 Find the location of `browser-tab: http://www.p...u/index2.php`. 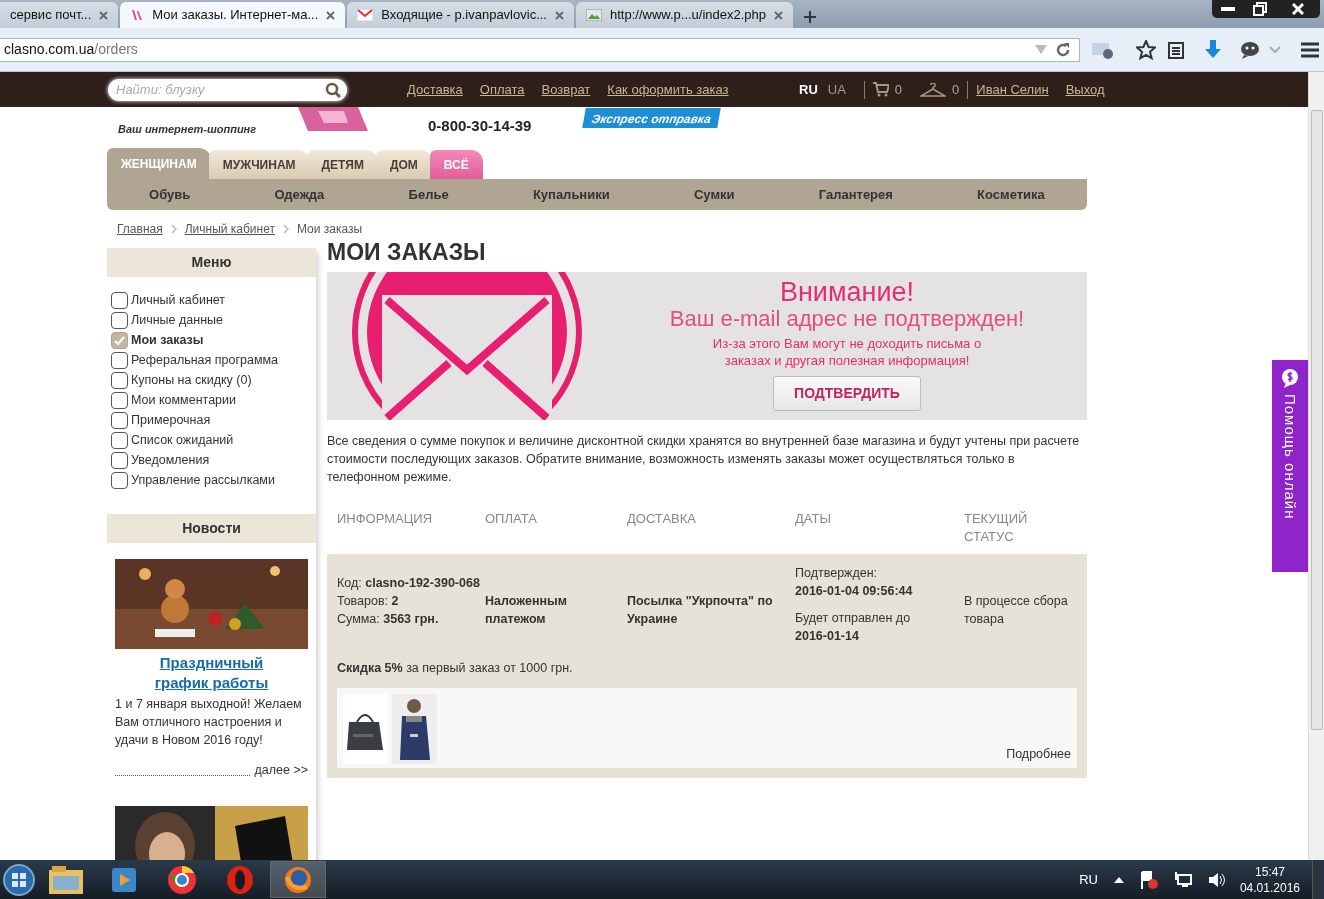

browser-tab: http://www.p...u/index2.php is located at coordinates (684, 15).